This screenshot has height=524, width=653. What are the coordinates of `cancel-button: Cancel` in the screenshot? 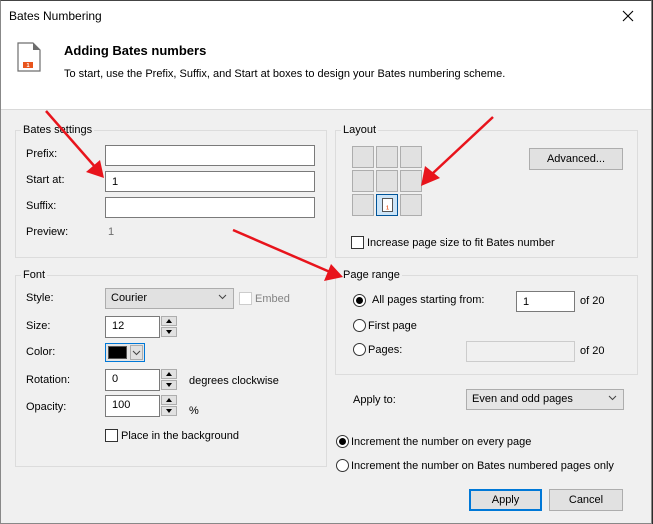 It's located at (586, 500).